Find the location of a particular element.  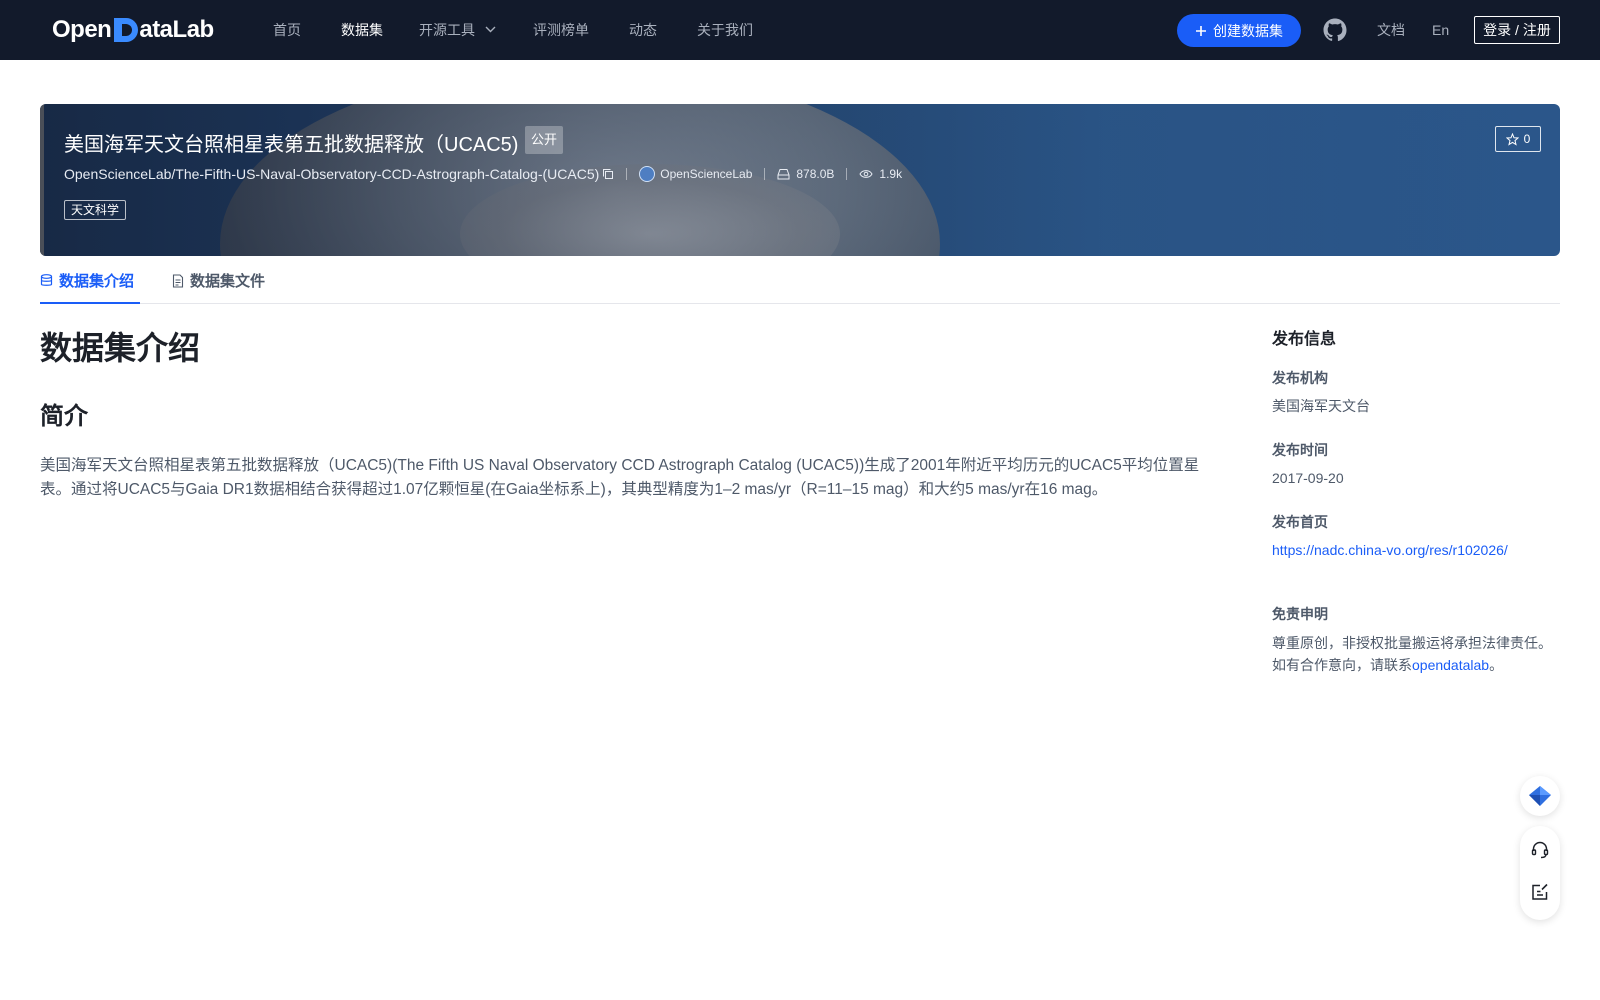

publish-homepage-link: https://nadc.china-vo.org/res/r102026/ is located at coordinates (1417, 550).